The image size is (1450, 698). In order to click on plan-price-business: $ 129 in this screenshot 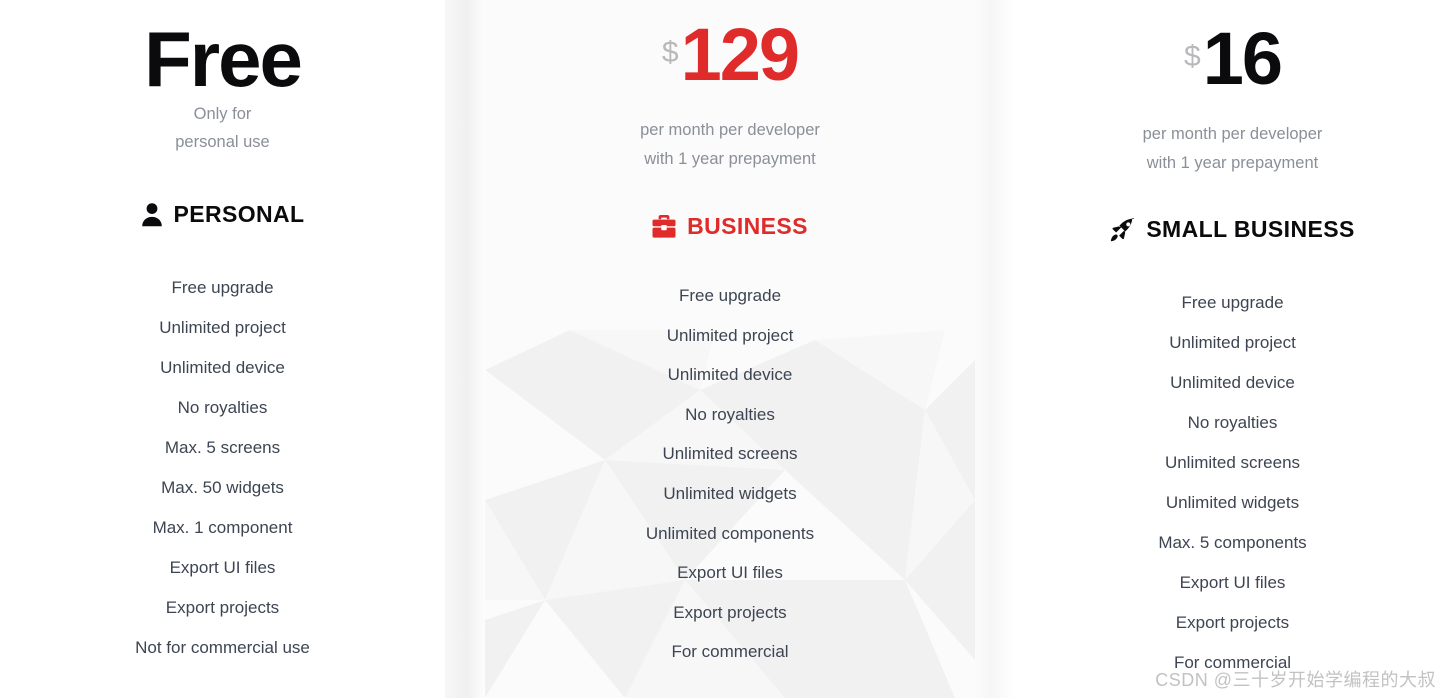, I will do `click(730, 64)`.